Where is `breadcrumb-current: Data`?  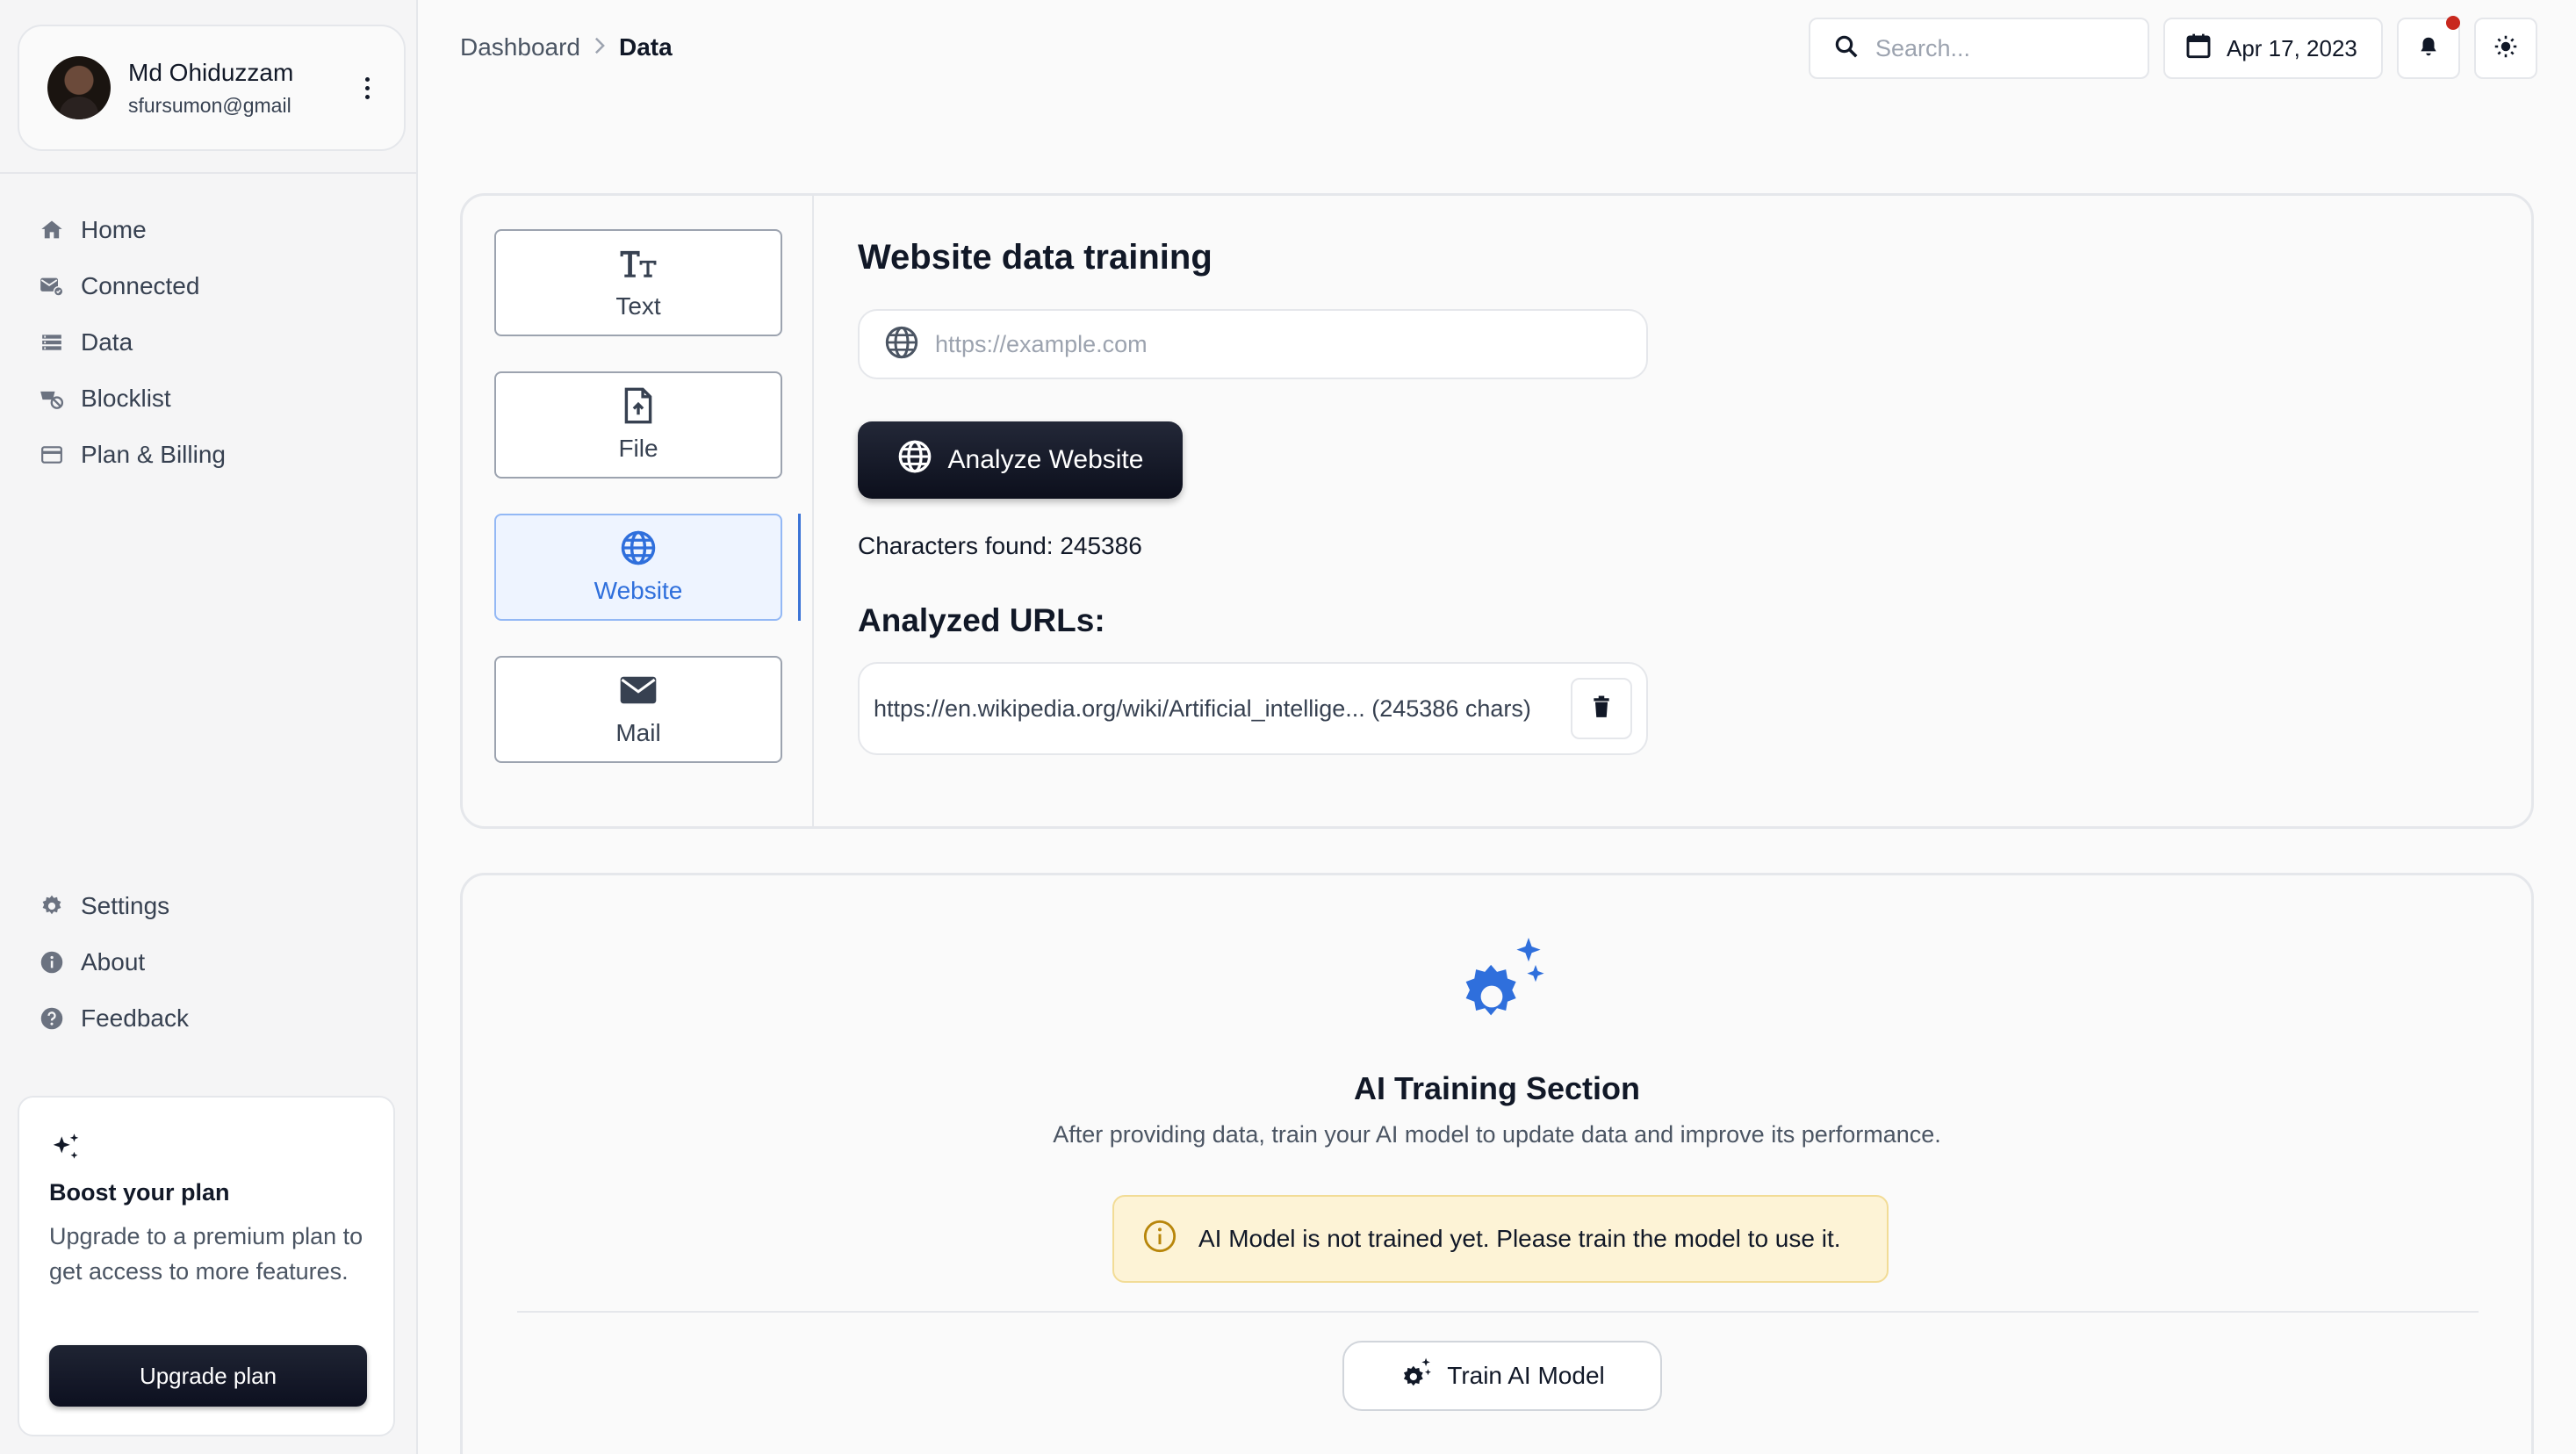
breadcrumb-current: Data is located at coordinates (645, 47).